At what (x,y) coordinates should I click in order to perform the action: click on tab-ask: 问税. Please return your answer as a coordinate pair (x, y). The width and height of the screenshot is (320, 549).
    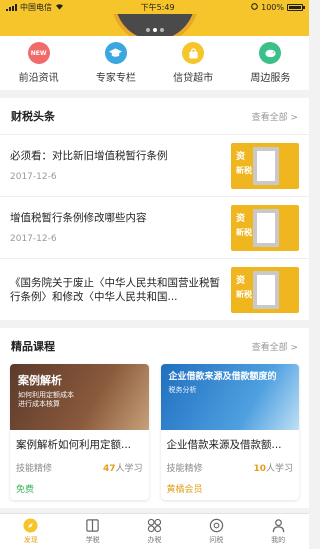
    Looking at the image, I should click on (216, 531).